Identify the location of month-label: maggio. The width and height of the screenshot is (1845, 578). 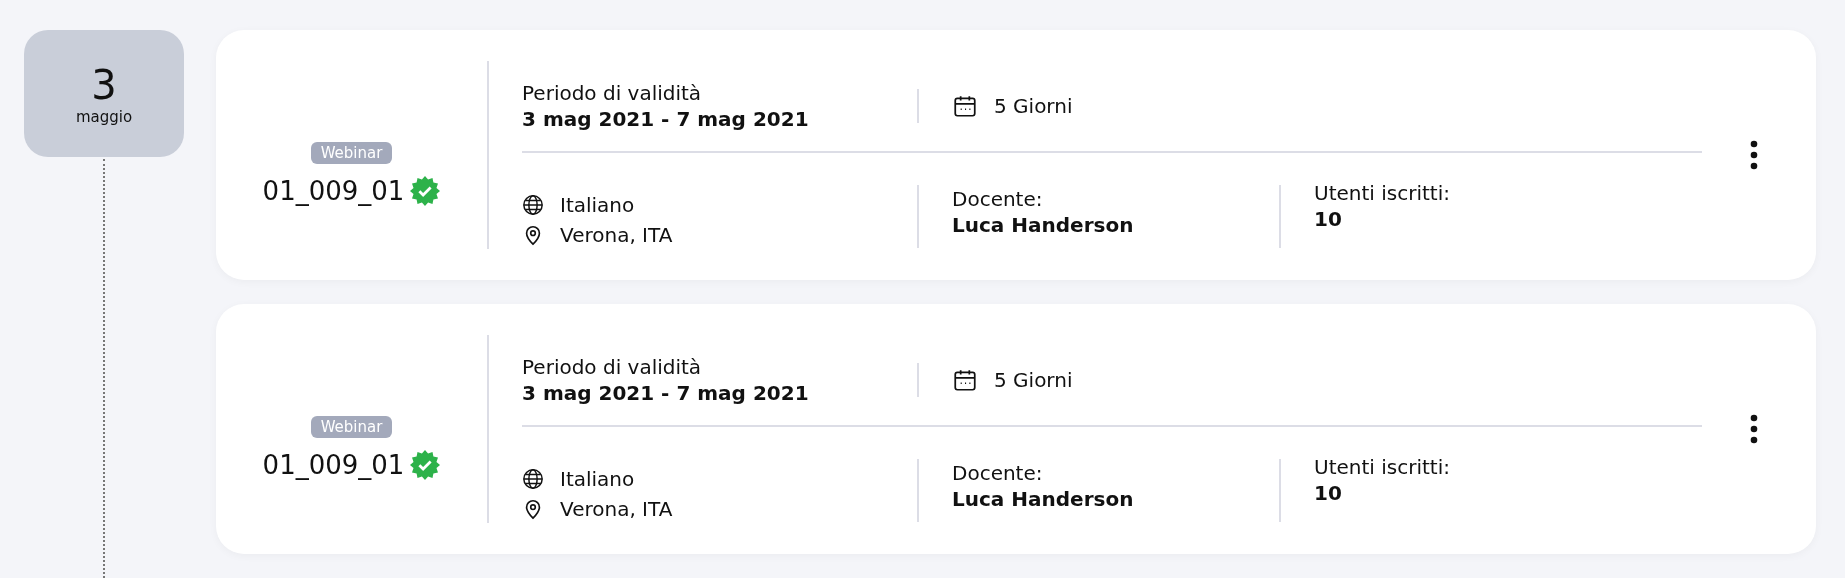
(104, 116).